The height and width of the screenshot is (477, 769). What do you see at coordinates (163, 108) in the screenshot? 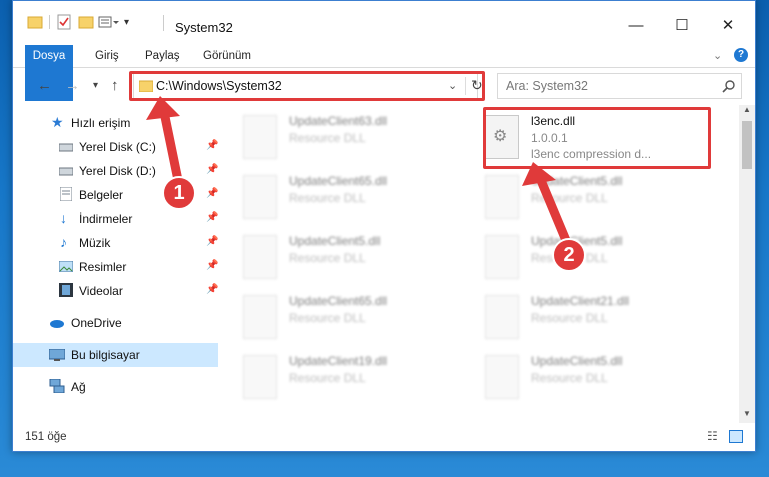
I see `arrow-1-head` at bounding box center [163, 108].